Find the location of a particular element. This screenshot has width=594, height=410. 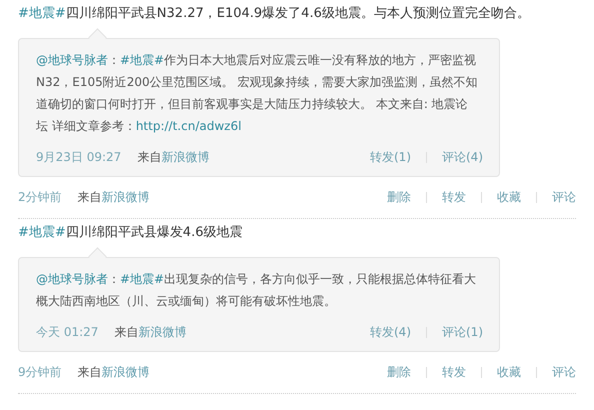

action-link: 评论(1) is located at coordinates (462, 332).